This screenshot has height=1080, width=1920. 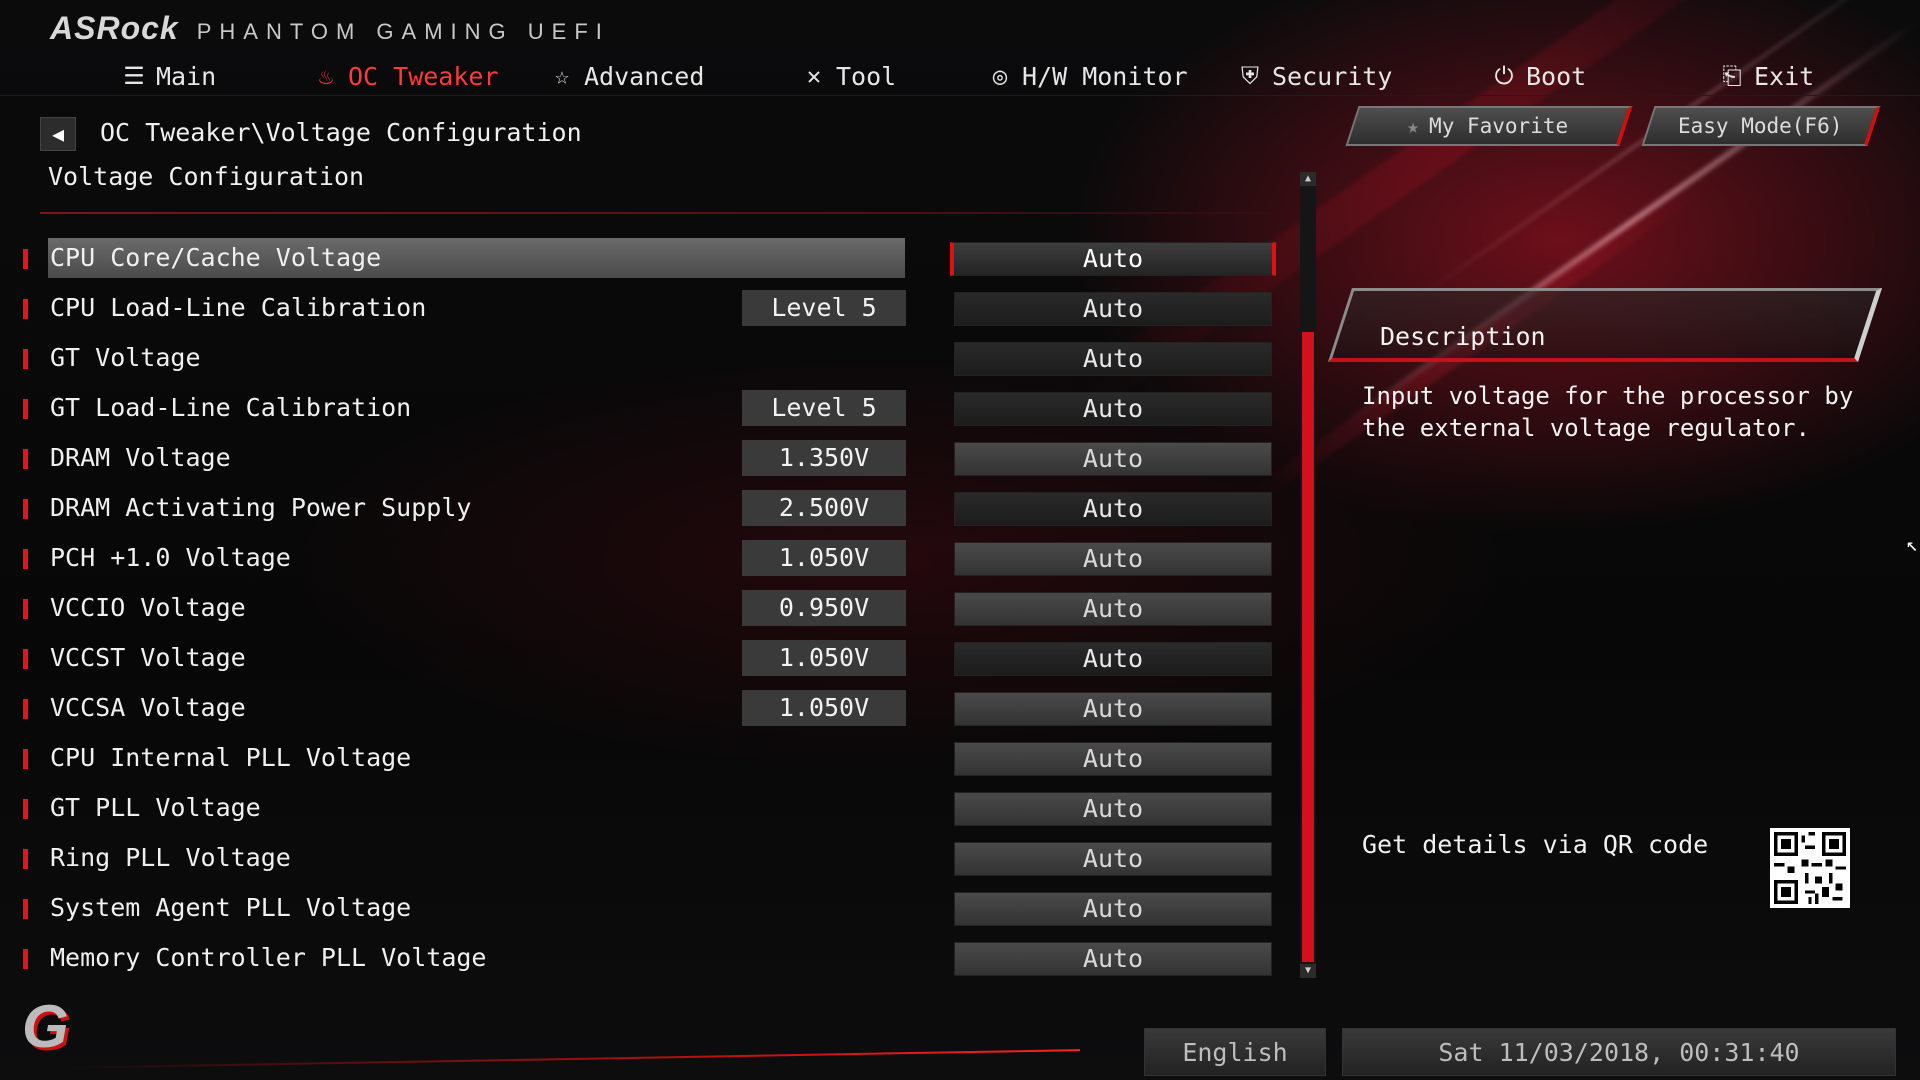 I want to click on power-icon: ⏻, so click(x=1504, y=76).